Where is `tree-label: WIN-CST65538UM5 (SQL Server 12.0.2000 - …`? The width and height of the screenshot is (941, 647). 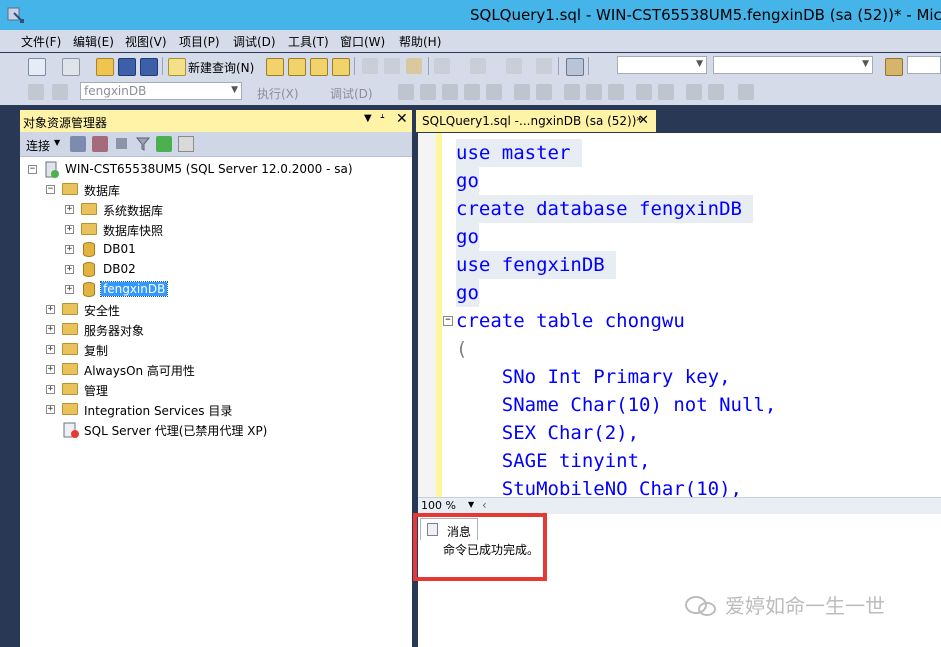 tree-label: WIN-CST65538UM5 (SQL Server 12.0.2000 - … is located at coordinates (209, 169).